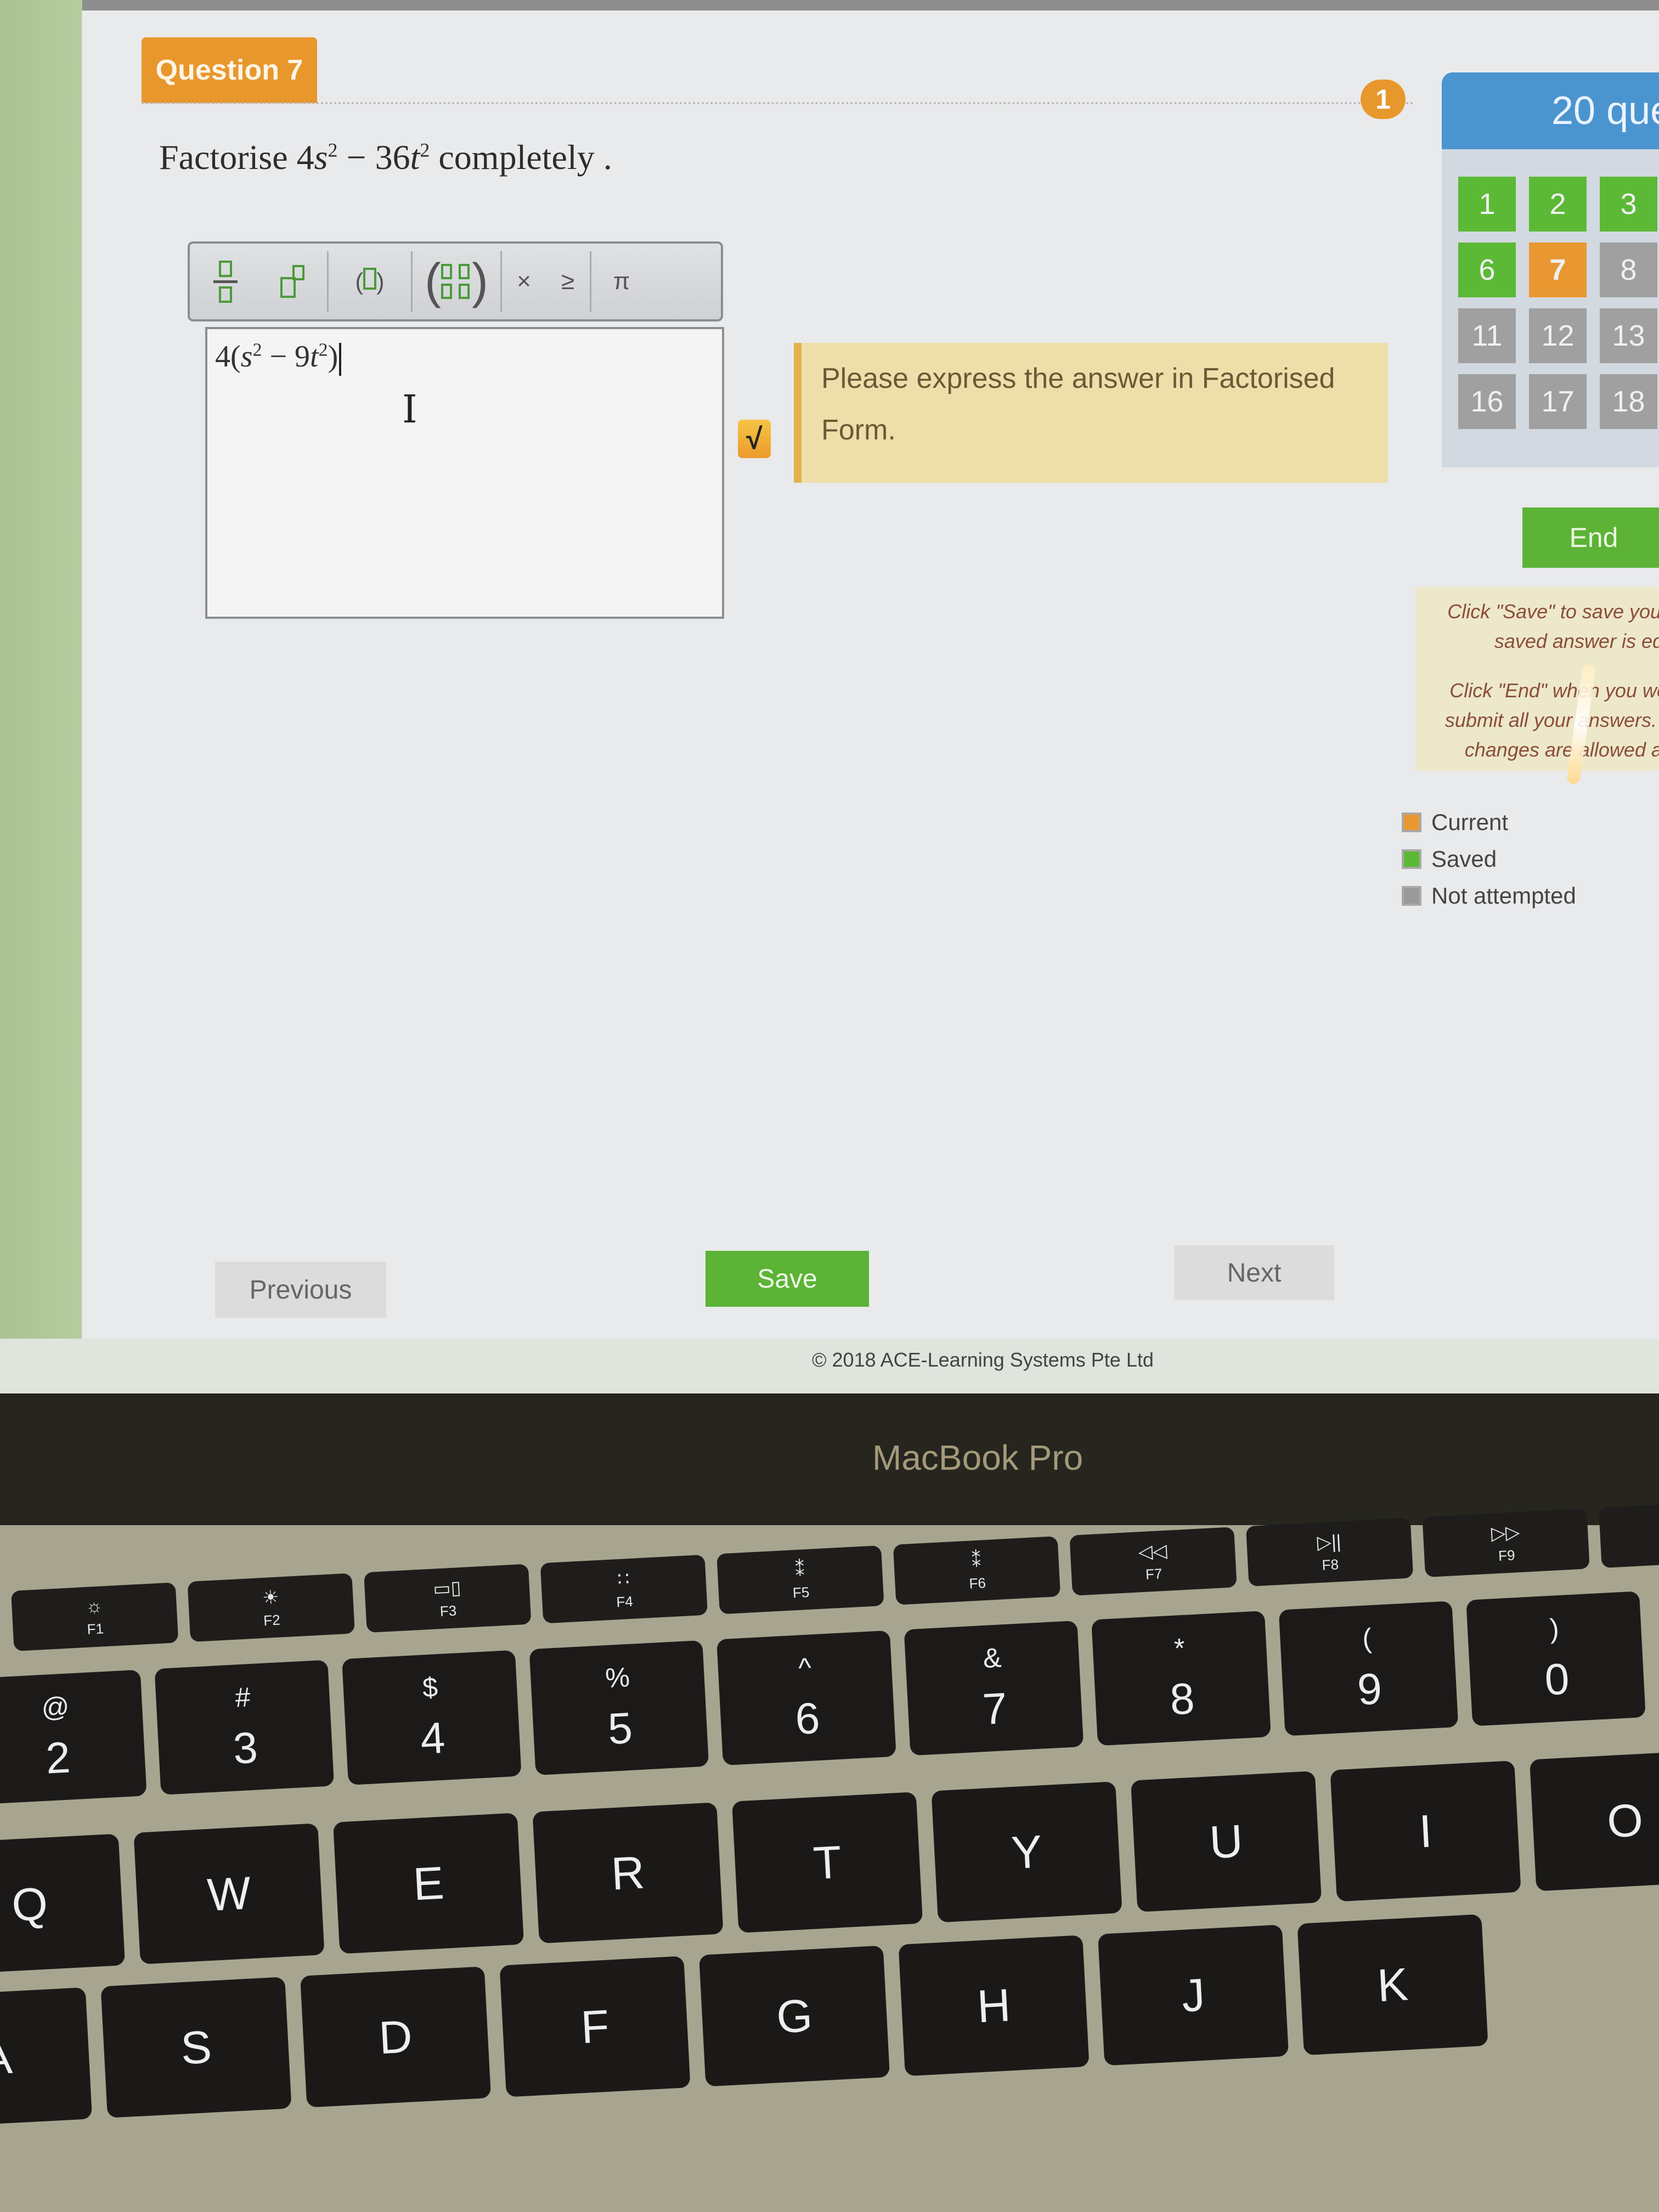 This screenshot has height=2212, width=1659. I want to click on key-j: J, so click(1193, 1995).